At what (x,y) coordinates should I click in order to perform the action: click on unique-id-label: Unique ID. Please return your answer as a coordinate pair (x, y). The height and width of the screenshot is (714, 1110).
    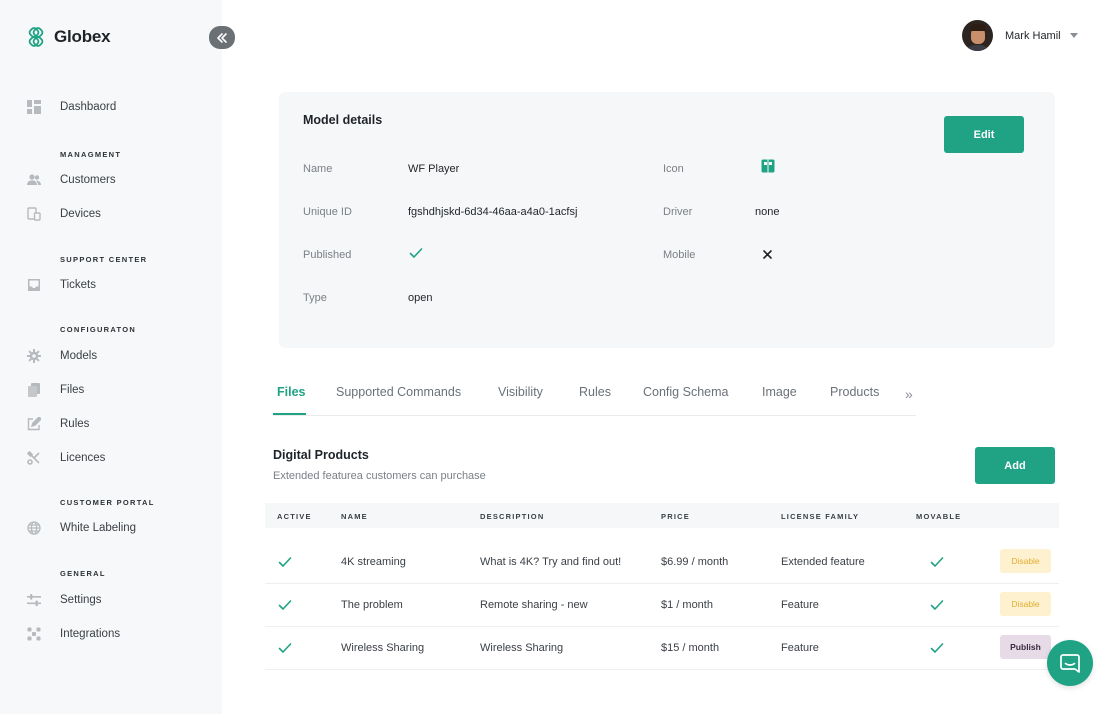
    Looking at the image, I should click on (327, 212).